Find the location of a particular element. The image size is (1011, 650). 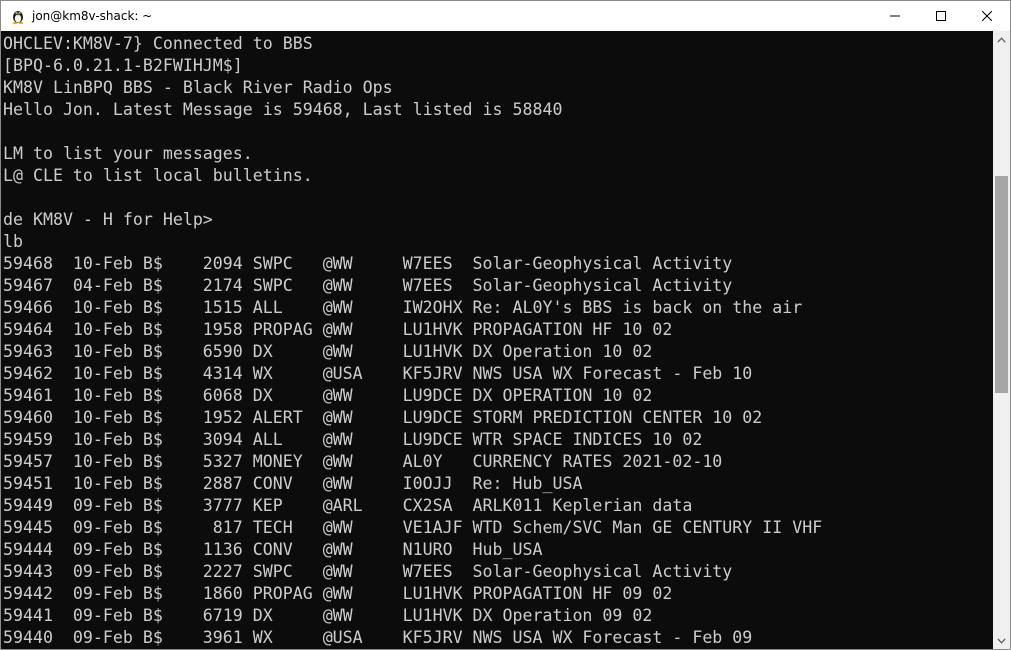

terminal-line: L@ CLE to list local bulletins. is located at coordinates (158, 175).